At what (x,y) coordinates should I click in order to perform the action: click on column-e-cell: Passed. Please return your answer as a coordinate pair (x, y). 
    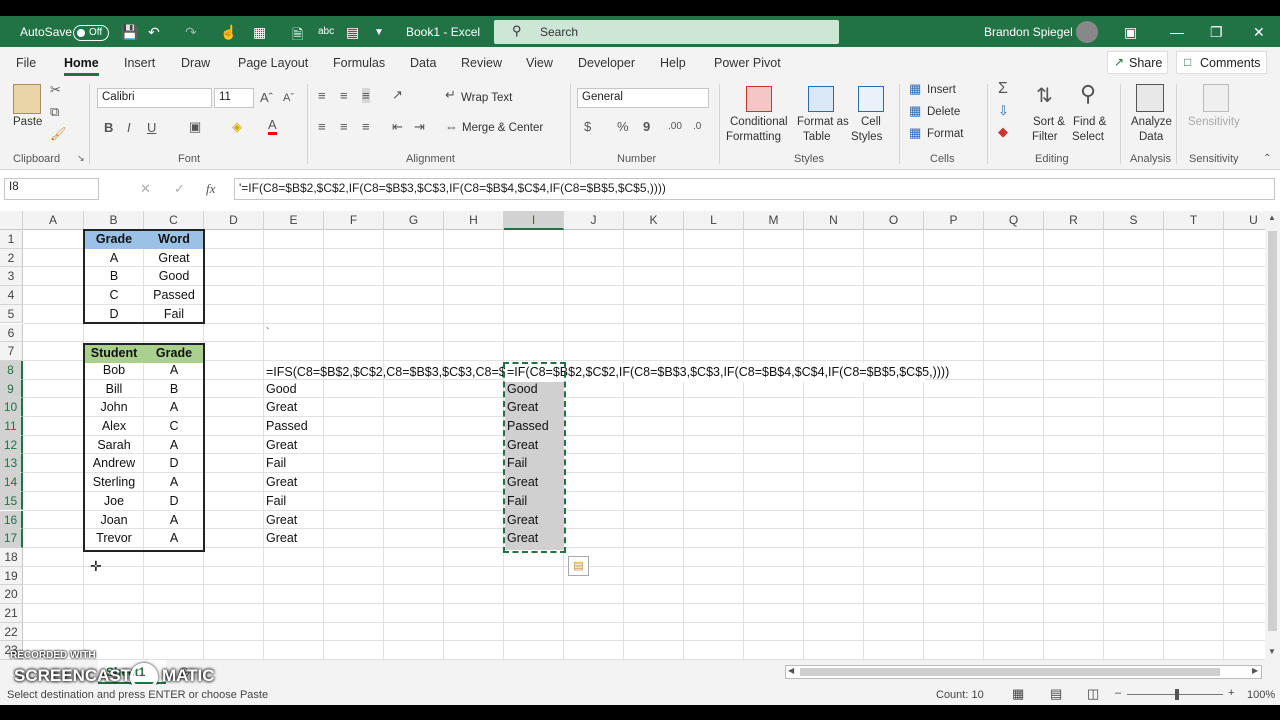
    Looking at the image, I should click on (287, 426).